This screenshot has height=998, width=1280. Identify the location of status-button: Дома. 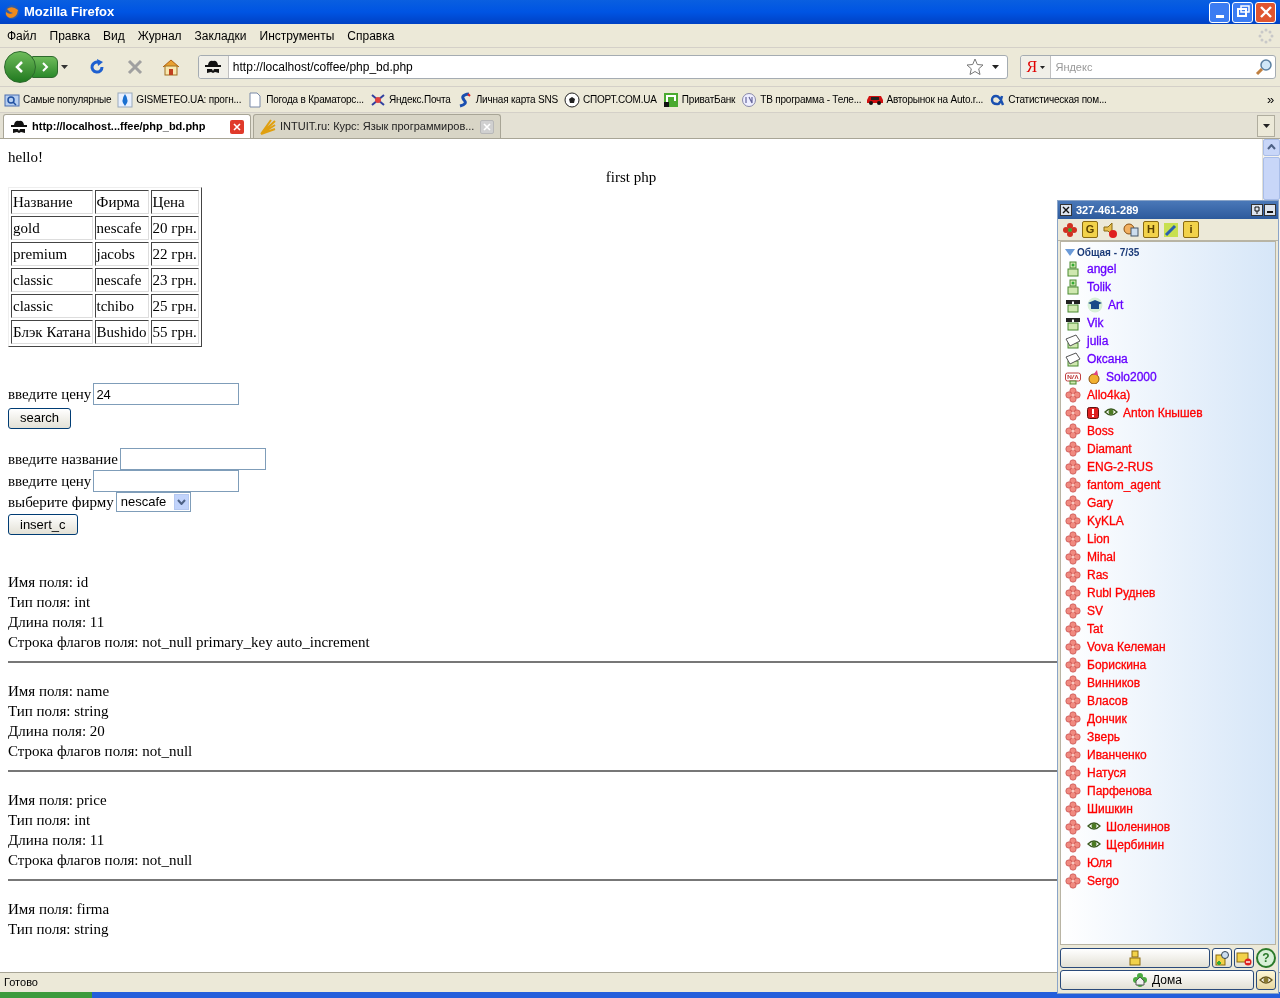
(1157, 980).